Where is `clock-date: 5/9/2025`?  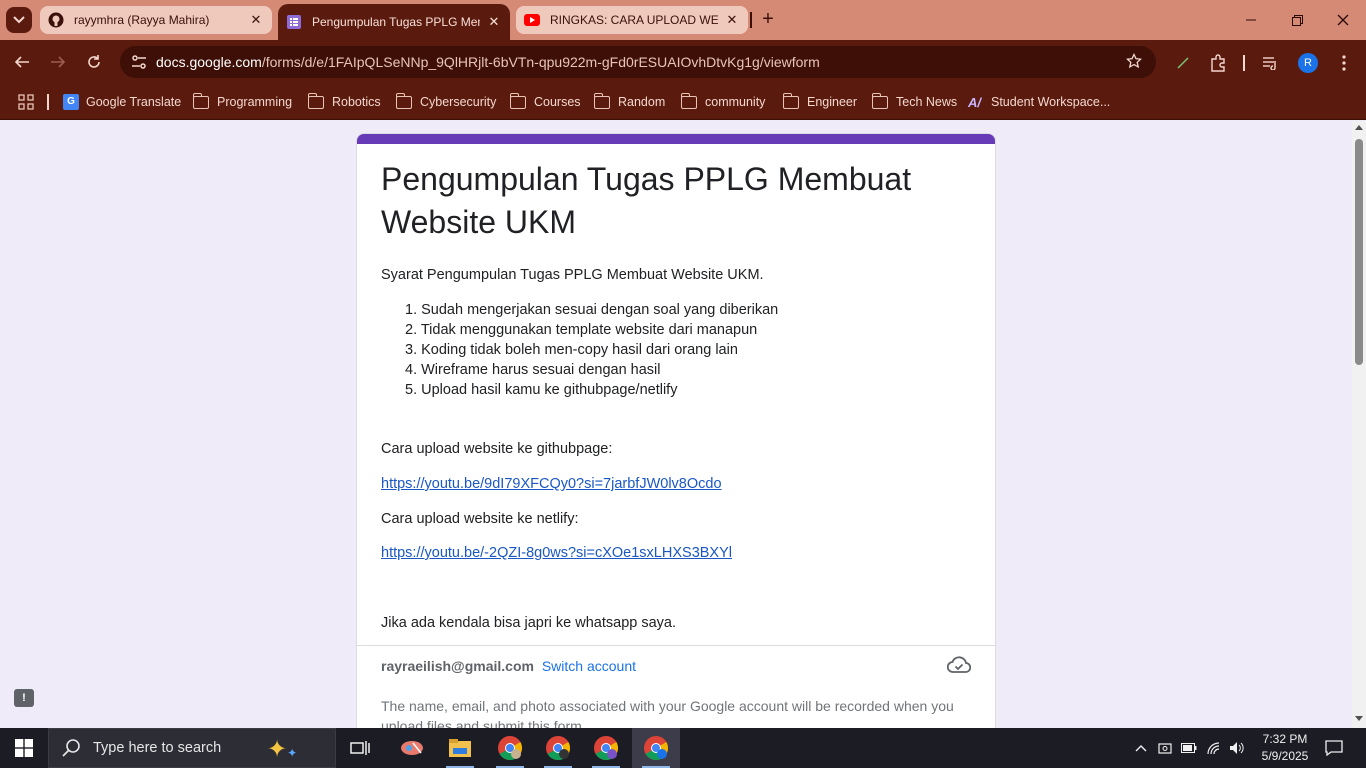 clock-date: 5/9/2025 is located at coordinates (1285, 756).